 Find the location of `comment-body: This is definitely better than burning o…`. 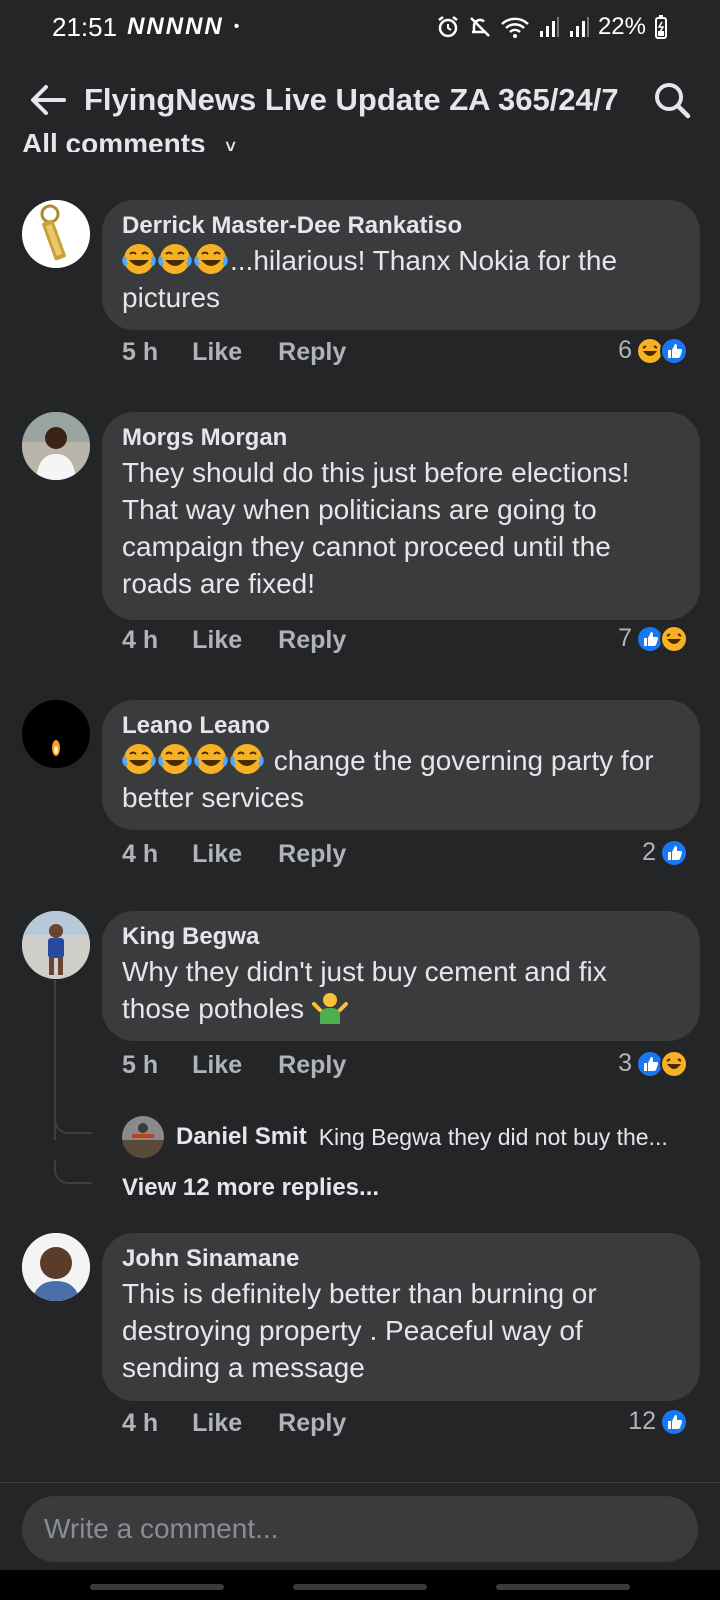

comment-body: This is definitely better than burning o… is located at coordinates (359, 1330).